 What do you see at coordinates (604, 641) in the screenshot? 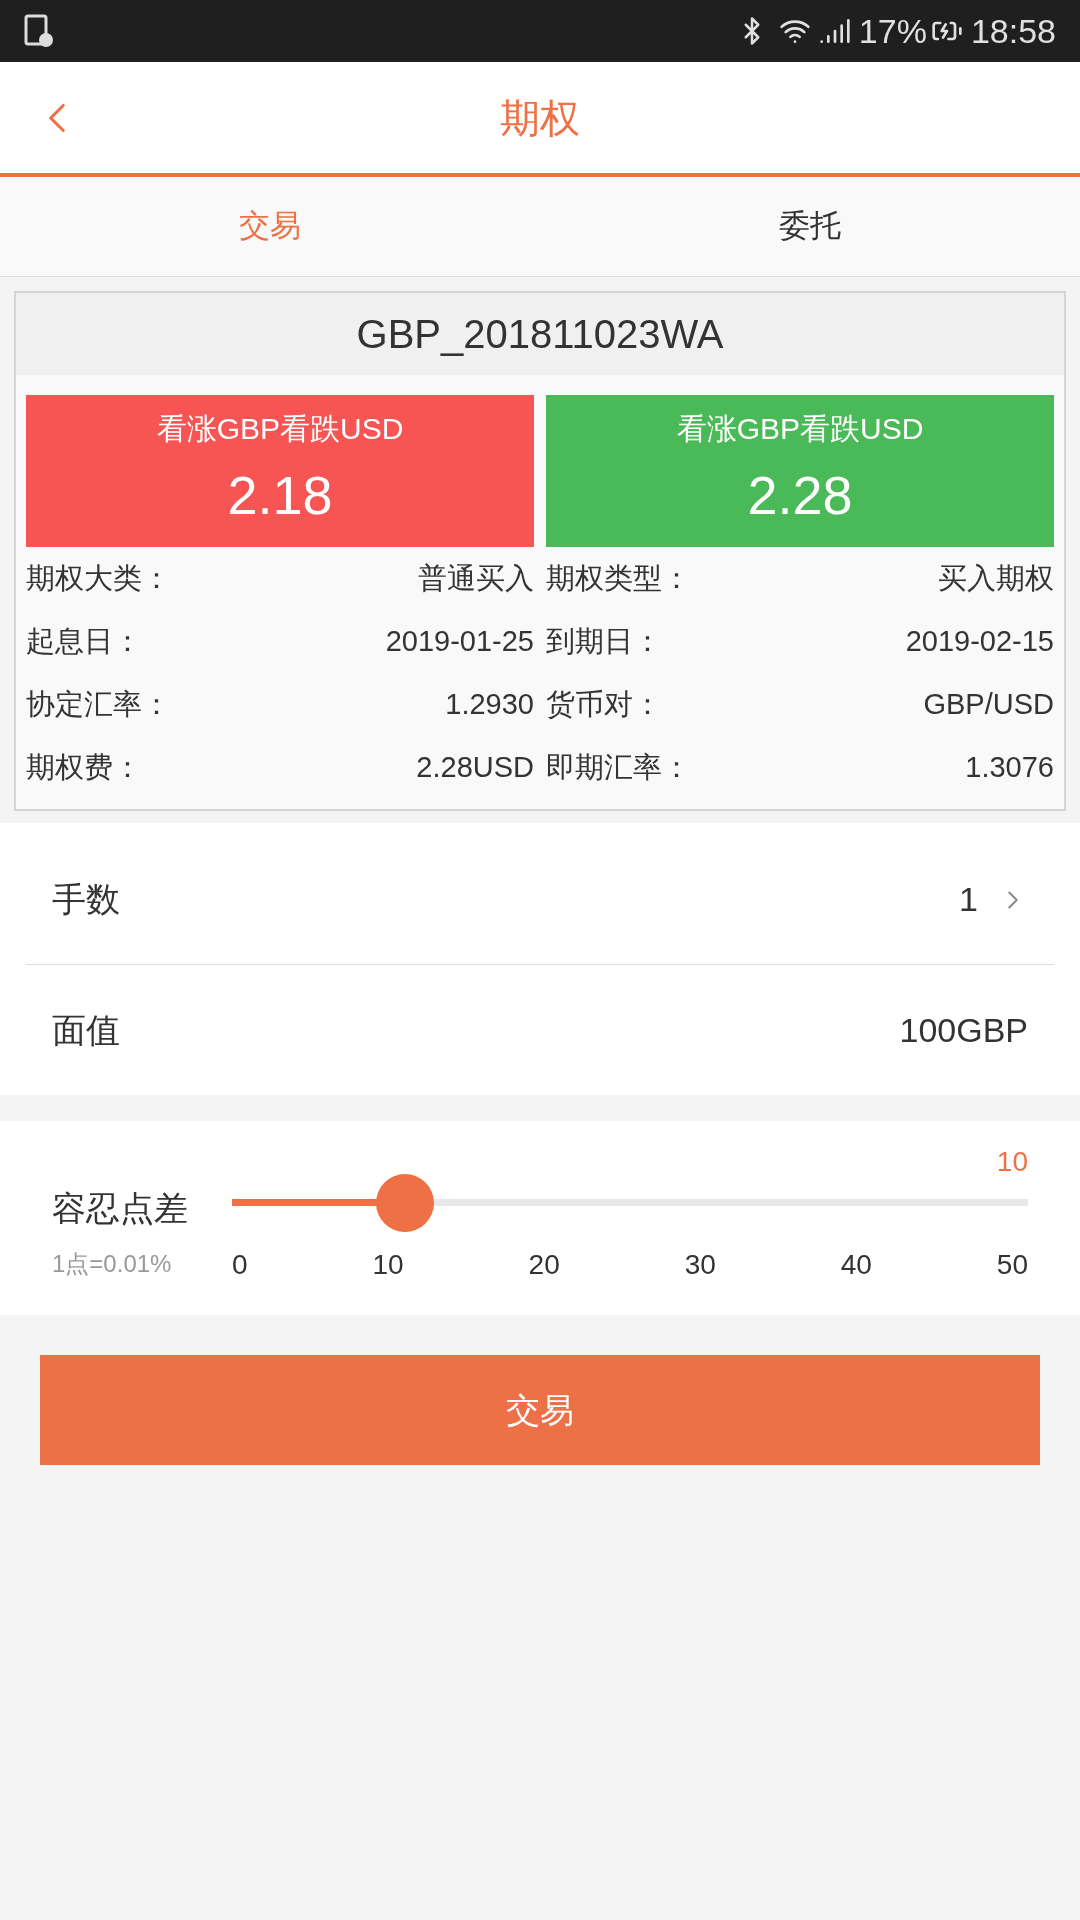
I see `detail-label: 到期日：` at bounding box center [604, 641].